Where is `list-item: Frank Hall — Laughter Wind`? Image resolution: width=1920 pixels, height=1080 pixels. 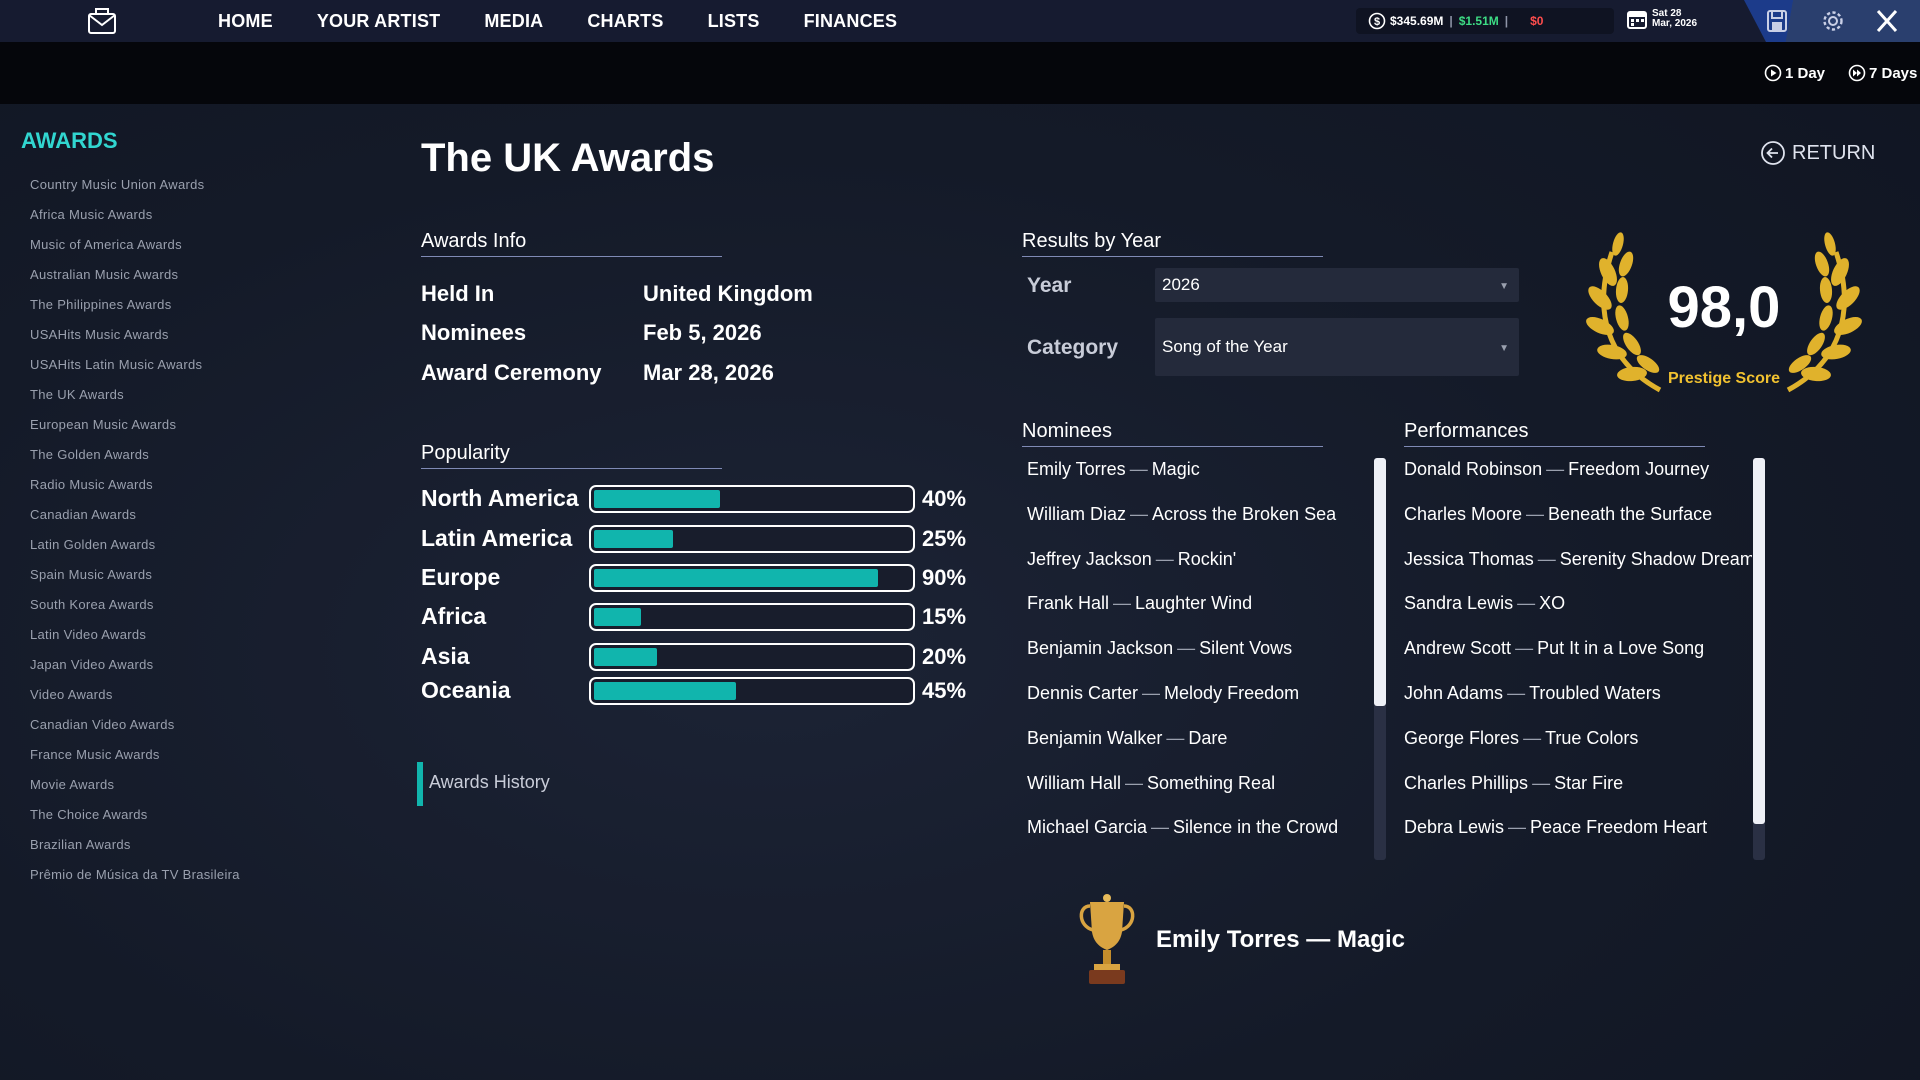 list-item: Frank Hall — Laughter Wind is located at coordinates (1197, 614).